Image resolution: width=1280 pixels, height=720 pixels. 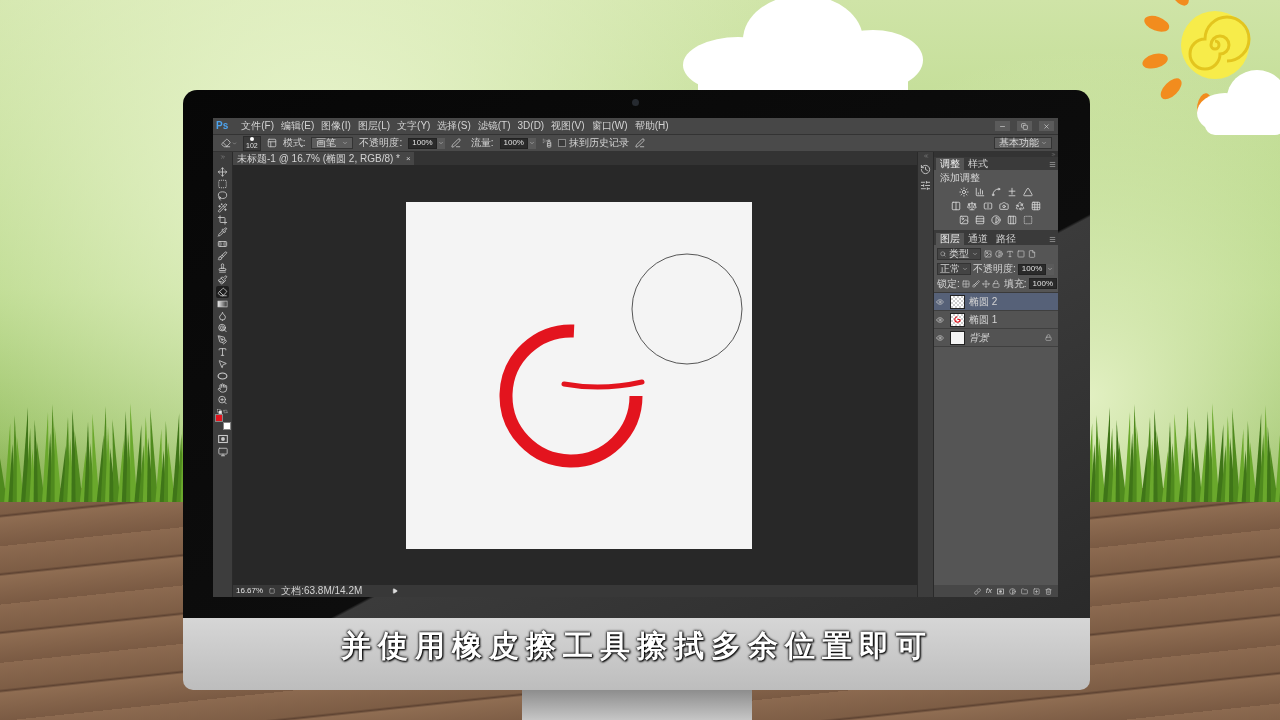 What do you see at coordinates (219, 411) in the screenshot?
I see `overlapping-squares-icon` at bounding box center [219, 411].